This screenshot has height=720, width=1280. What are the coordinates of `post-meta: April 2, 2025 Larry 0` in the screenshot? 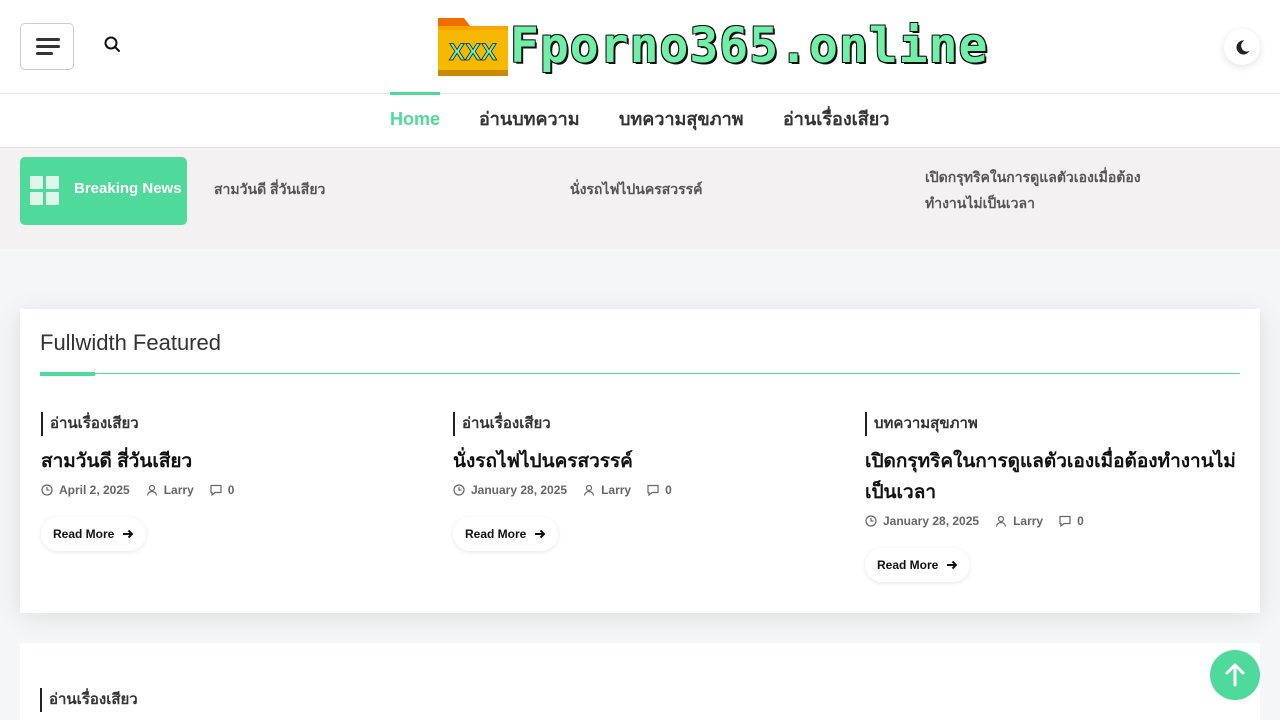 It's located at (231, 490).